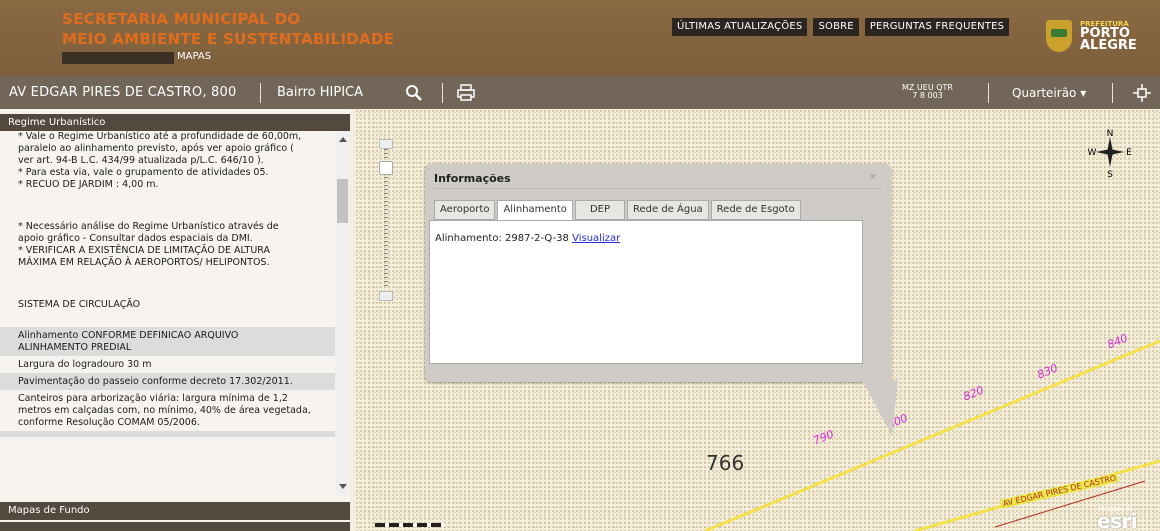 Image resolution: width=1160 pixels, height=531 pixels. I want to click on svg-text: N, so click(1110, 134).